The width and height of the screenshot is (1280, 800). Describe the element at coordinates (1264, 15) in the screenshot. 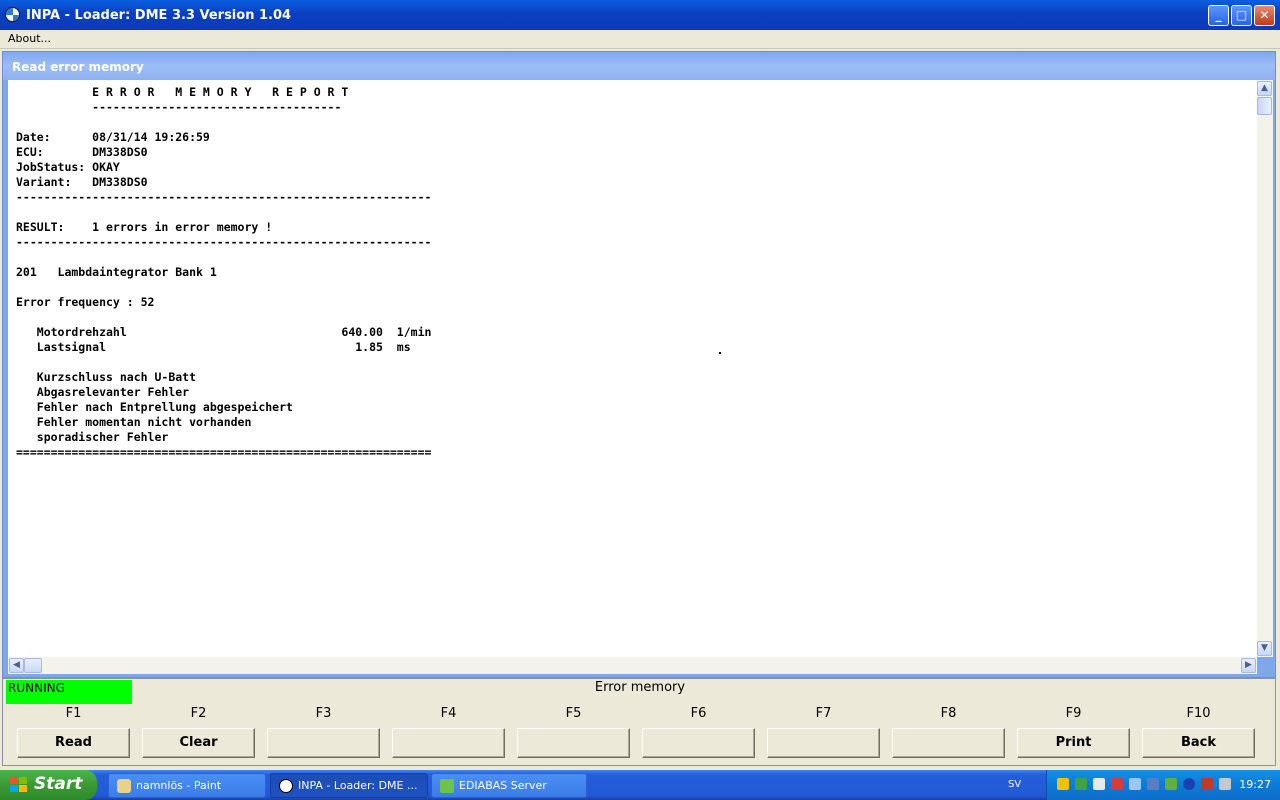

I see `close-button: ✕` at that location.